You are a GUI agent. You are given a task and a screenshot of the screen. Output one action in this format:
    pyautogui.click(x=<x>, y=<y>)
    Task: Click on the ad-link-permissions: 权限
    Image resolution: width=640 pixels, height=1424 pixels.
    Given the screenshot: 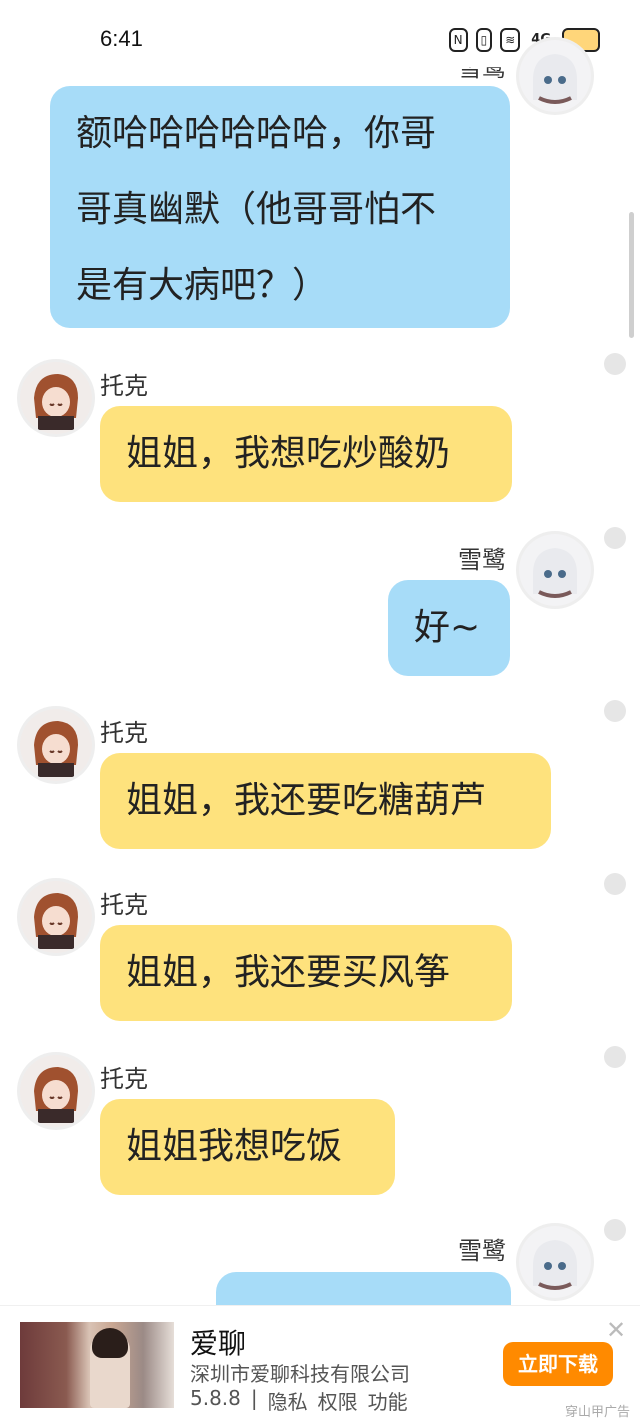 What is the action you would take?
    pyautogui.click(x=338, y=1400)
    